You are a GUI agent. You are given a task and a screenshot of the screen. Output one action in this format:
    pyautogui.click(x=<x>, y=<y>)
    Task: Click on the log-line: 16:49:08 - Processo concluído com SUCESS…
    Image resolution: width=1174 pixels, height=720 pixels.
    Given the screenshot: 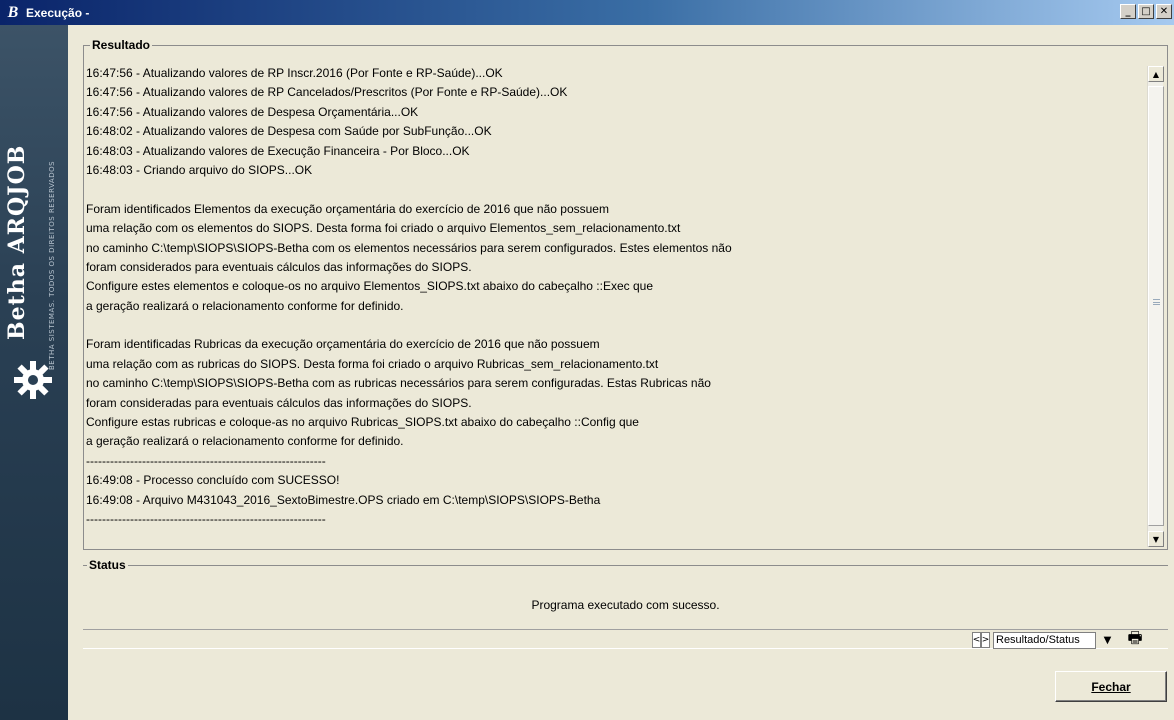 What is the action you would take?
    pyautogui.click(x=213, y=480)
    